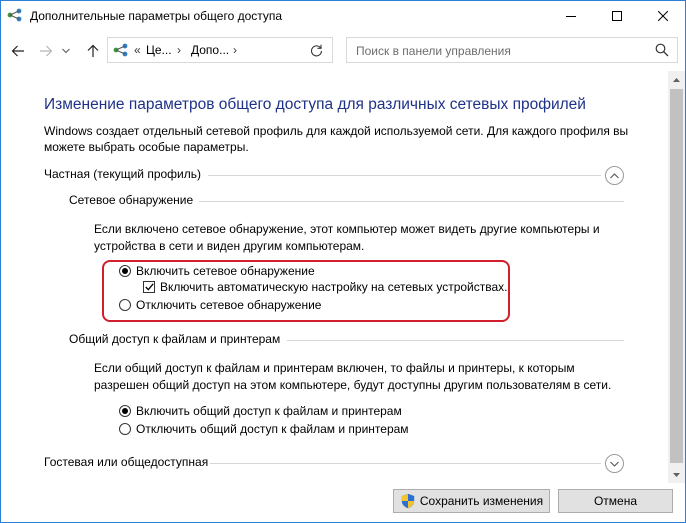  I want to click on search-box: Поиск в панели управления, so click(512, 50).